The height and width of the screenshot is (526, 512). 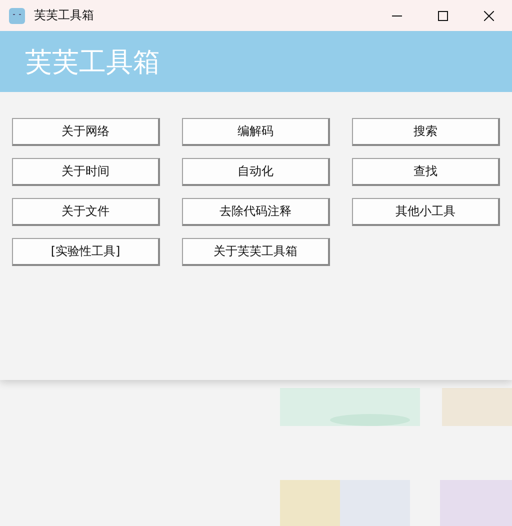 What do you see at coordinates (86, 212) in the screenshot?
I see `tool-button: 关于文件` at bounding box center [86, 212].